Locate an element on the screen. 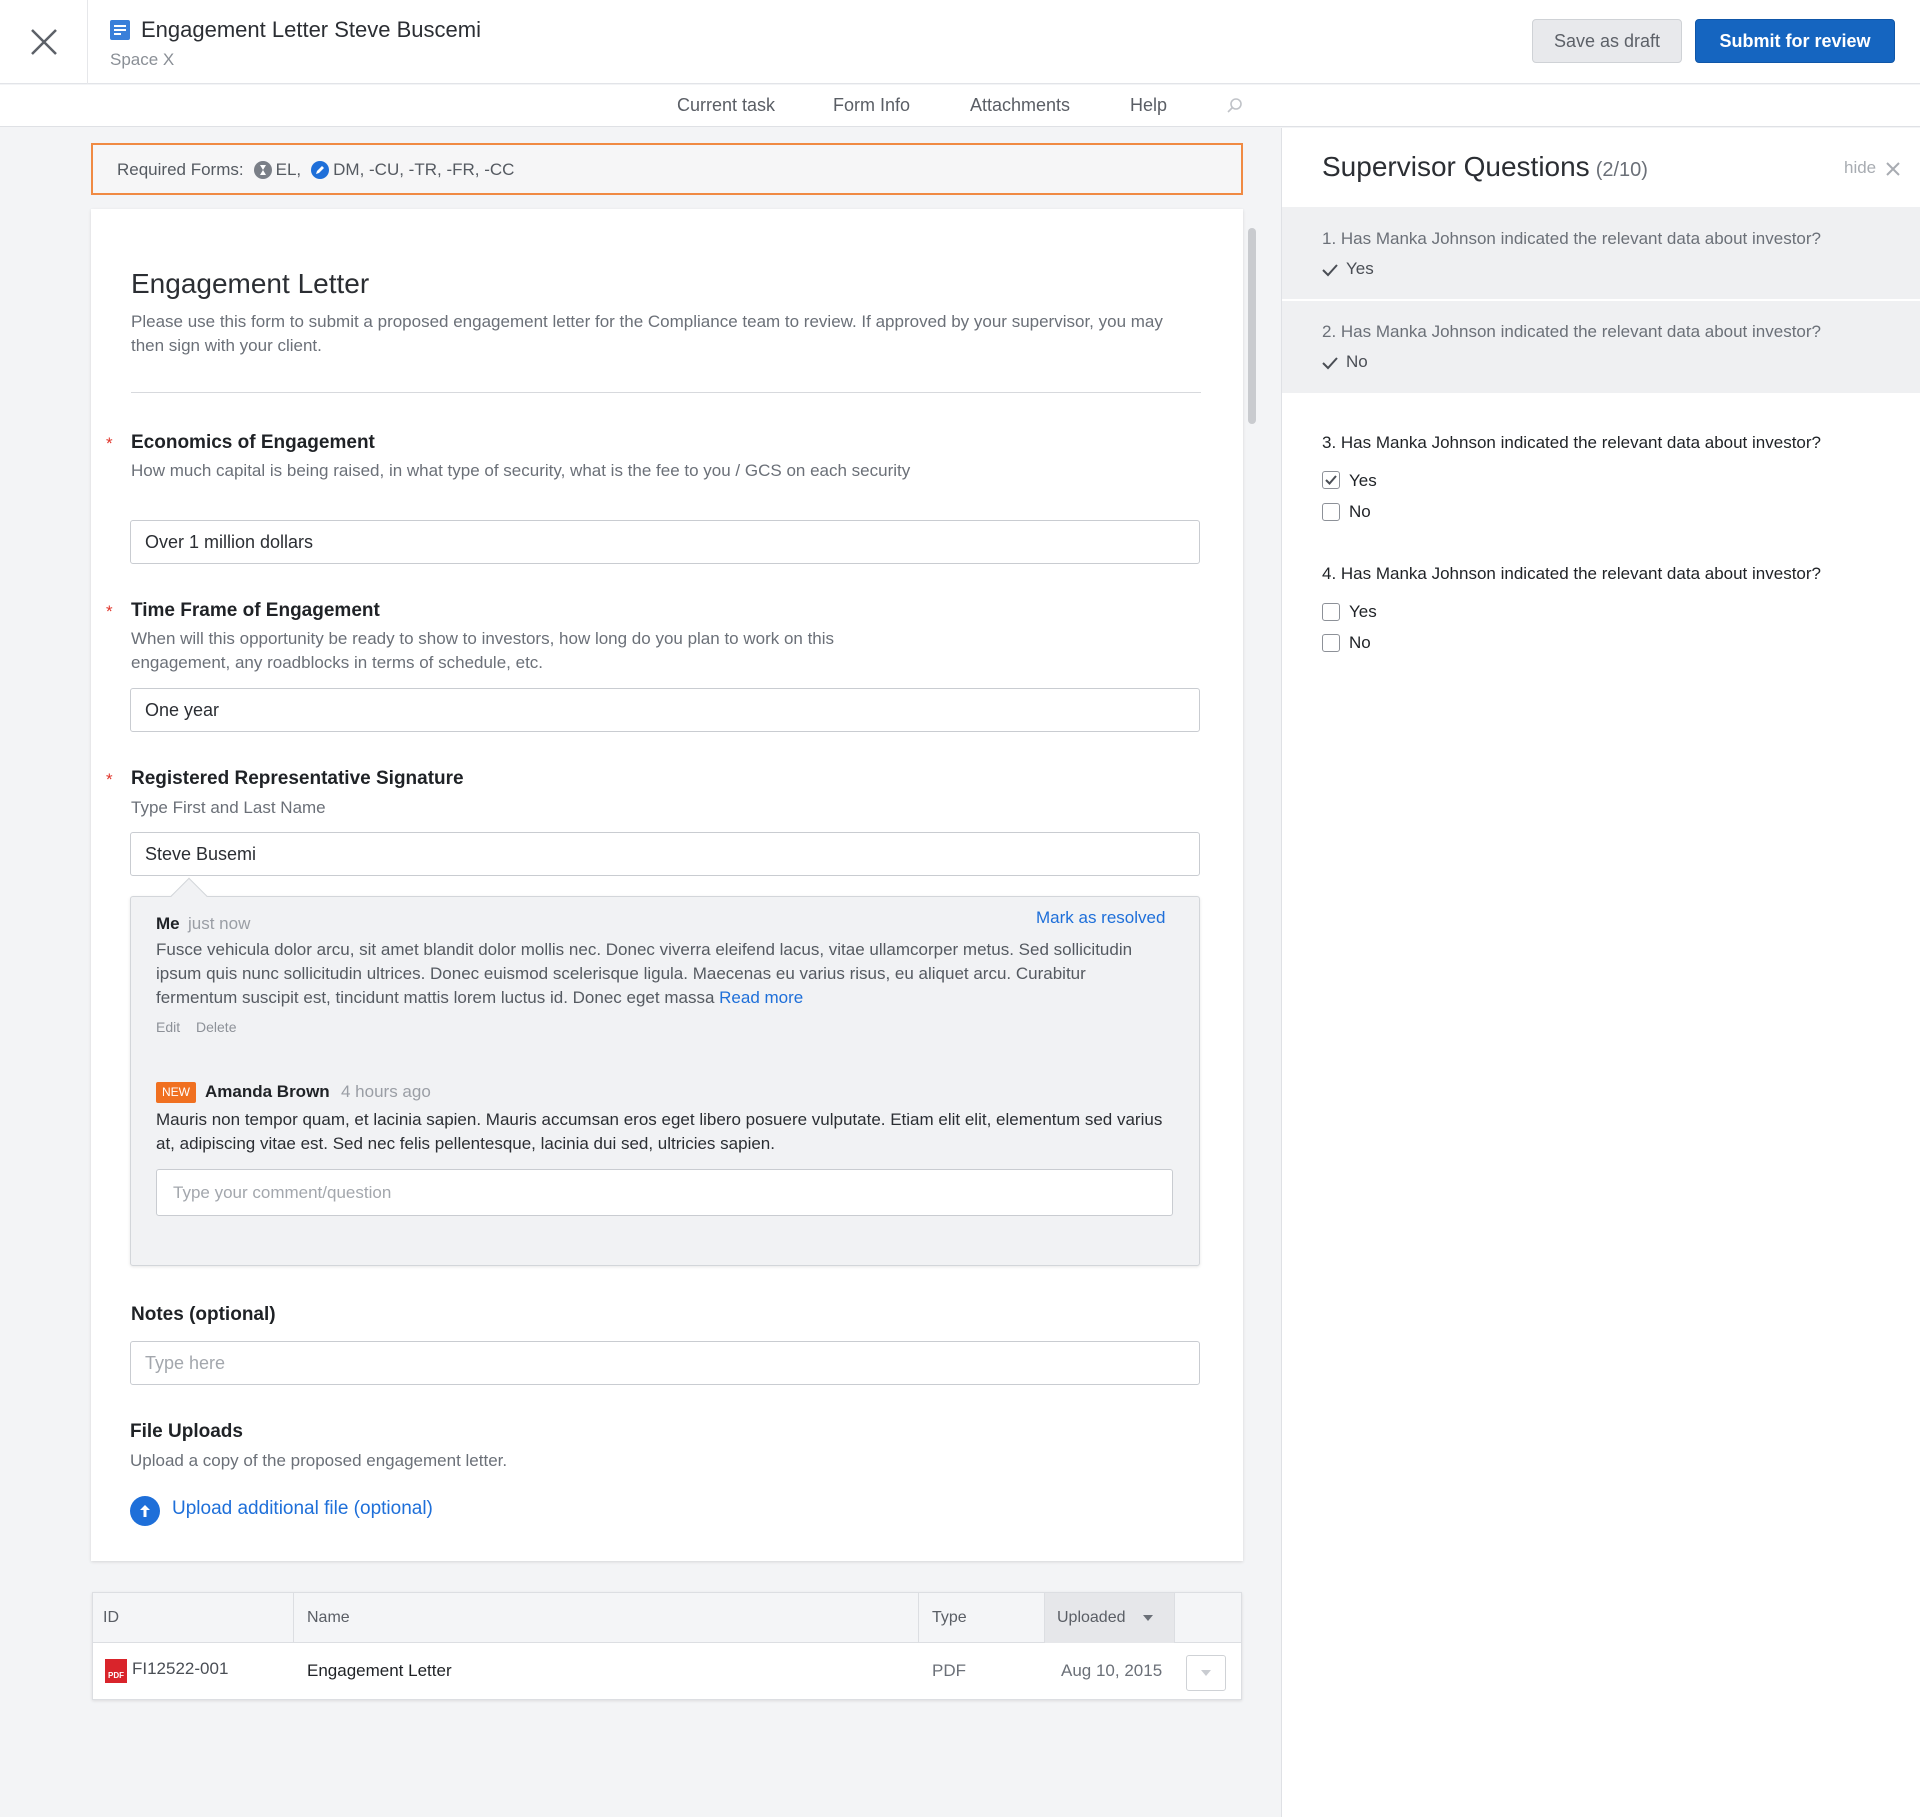 The image size is (1920, 1817). form-title: Engagement Letter is located at coordinates (250, 283).